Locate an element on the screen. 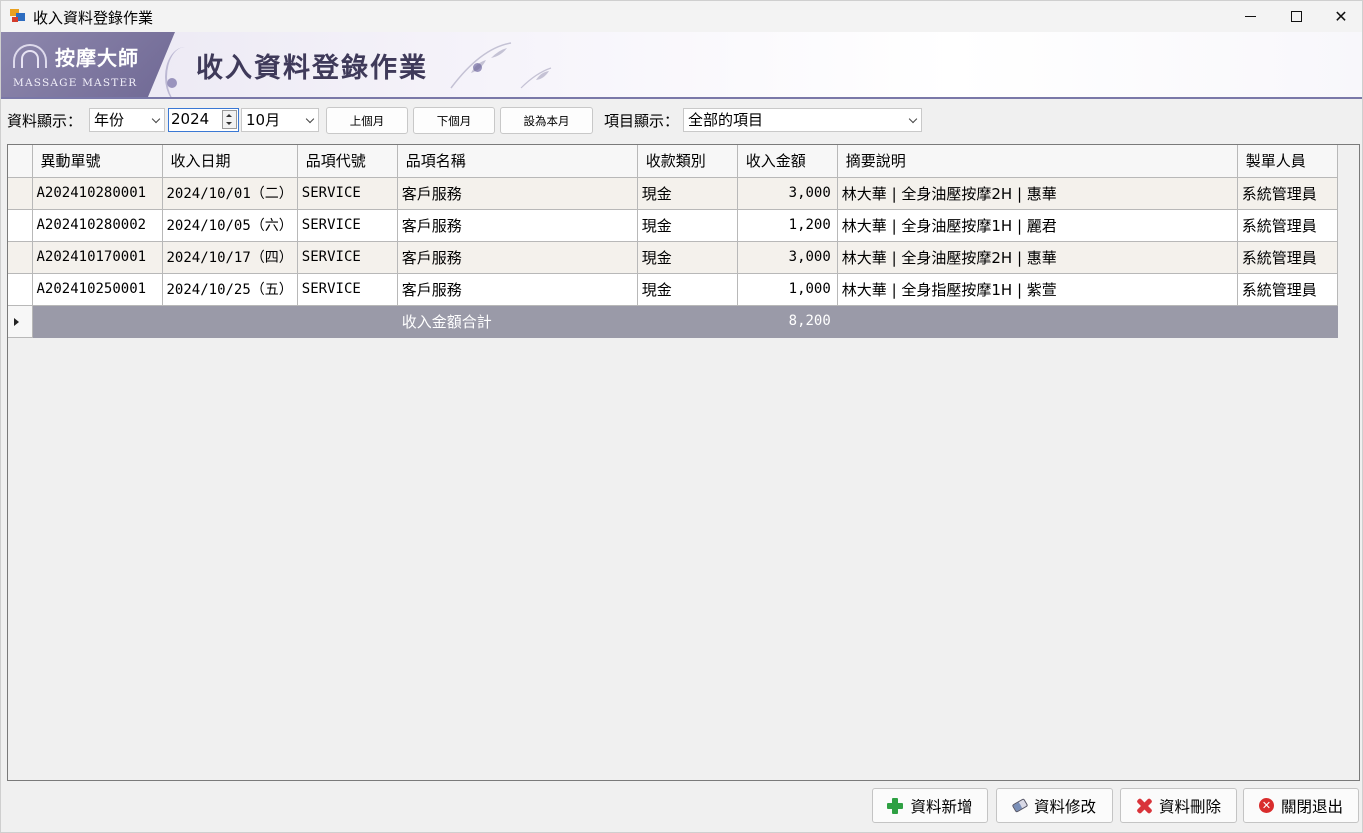  total-row: 收入金額合計 8,200 is located at coordinates (673, 321).